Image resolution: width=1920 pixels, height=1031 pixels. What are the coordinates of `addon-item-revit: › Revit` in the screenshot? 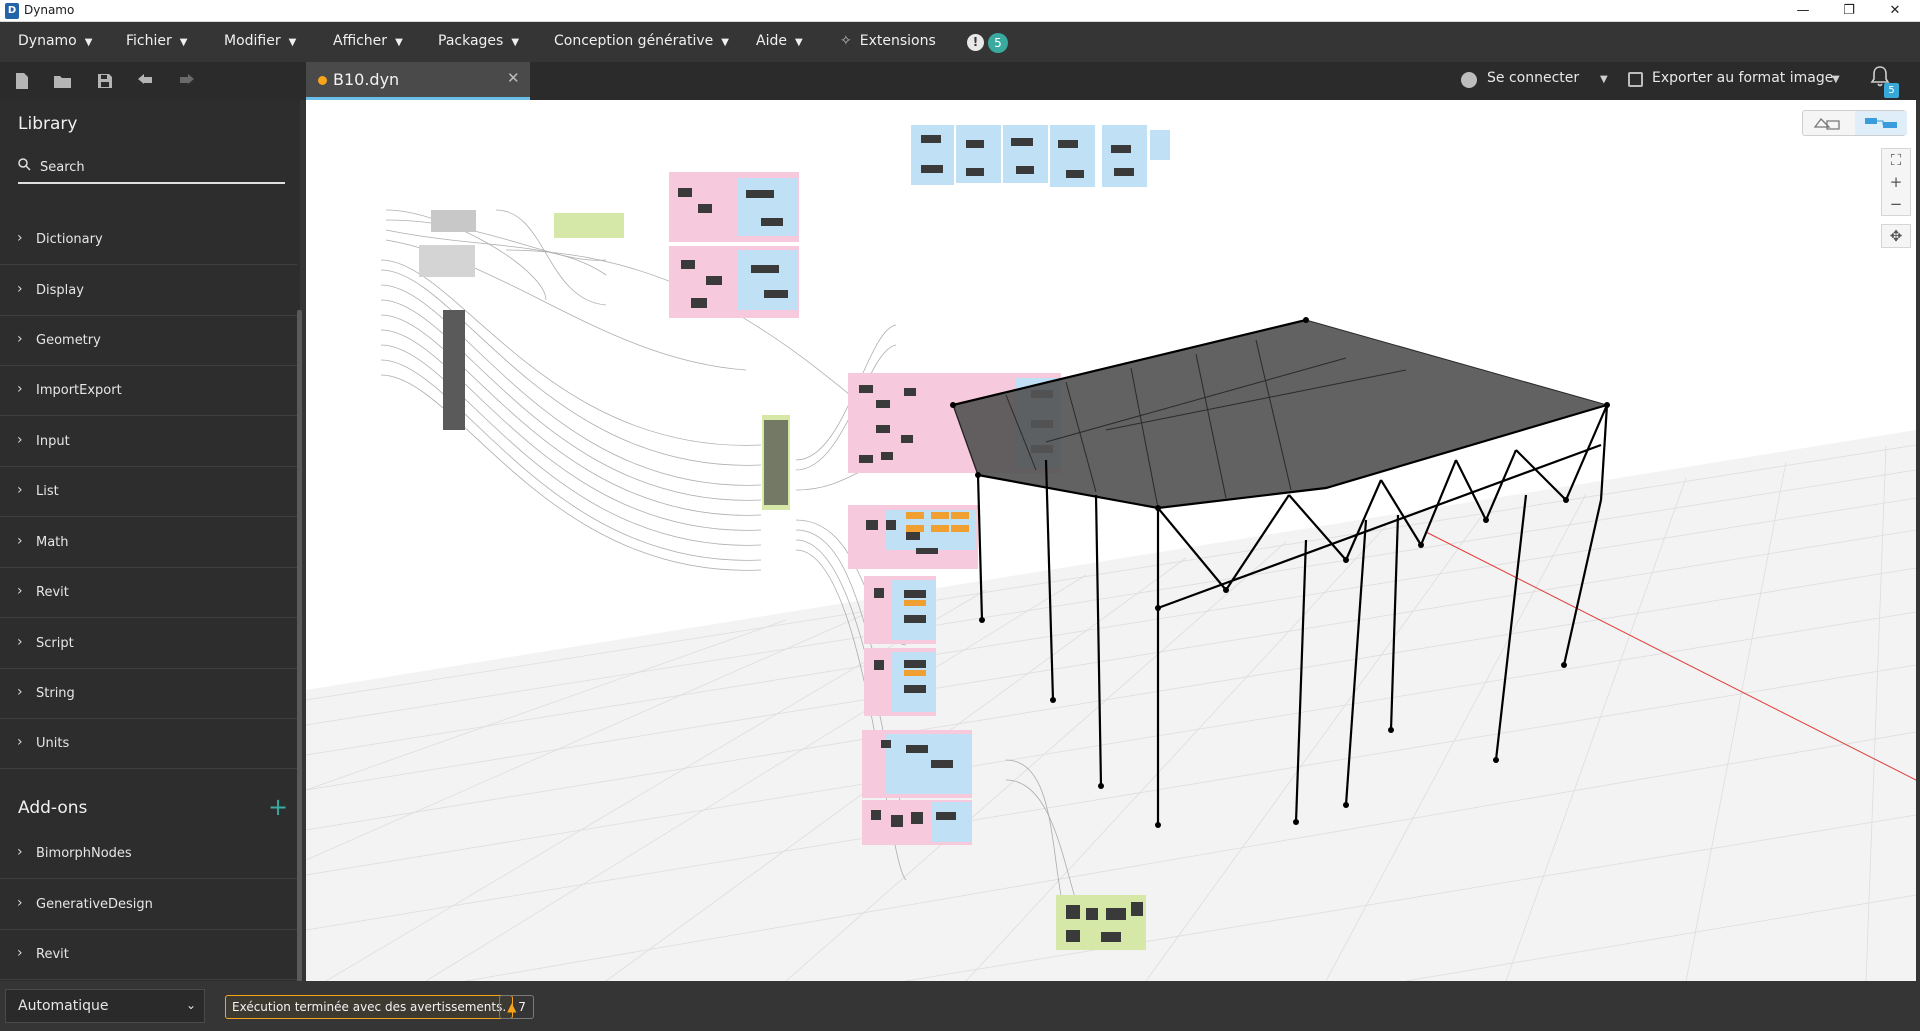 It's located at (148, 955).